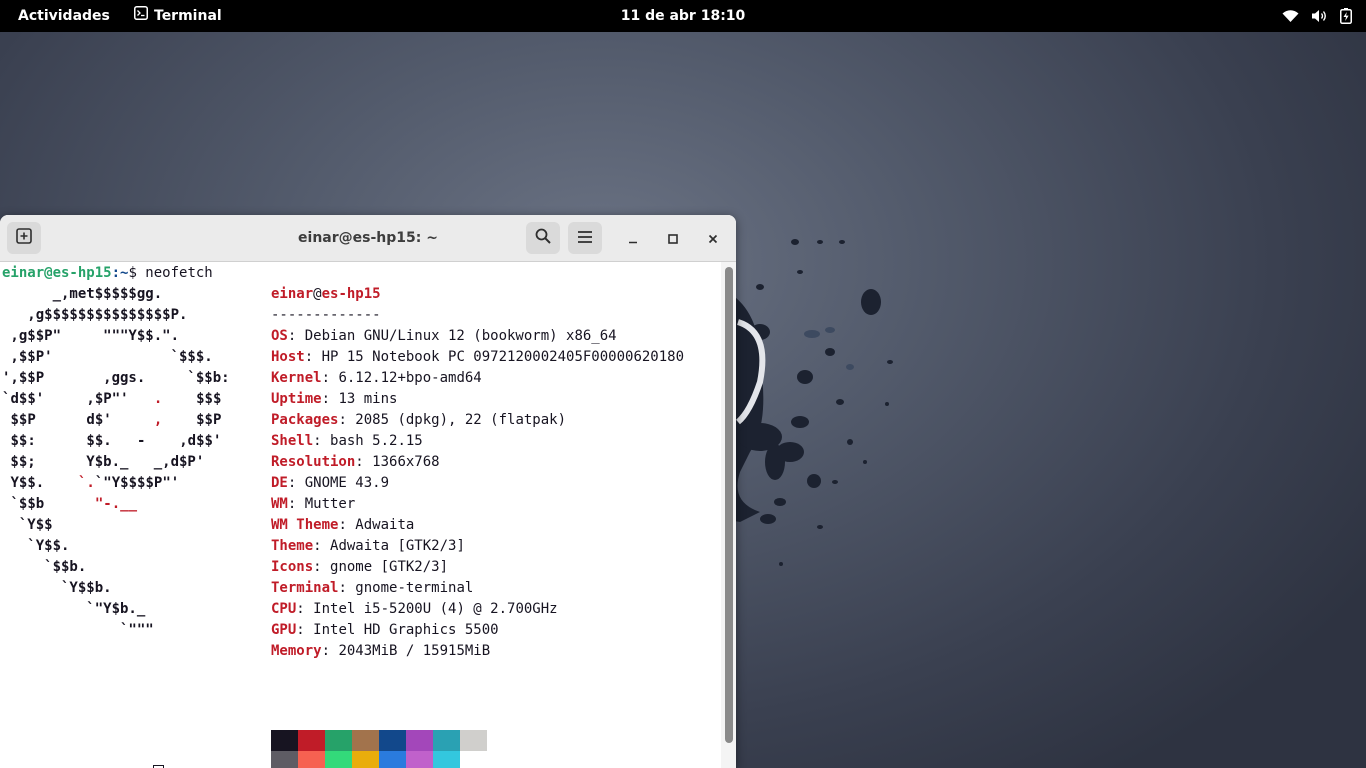 The image size is (1366, 768). I want to click on info-value: Mutter, so click(330, 504).